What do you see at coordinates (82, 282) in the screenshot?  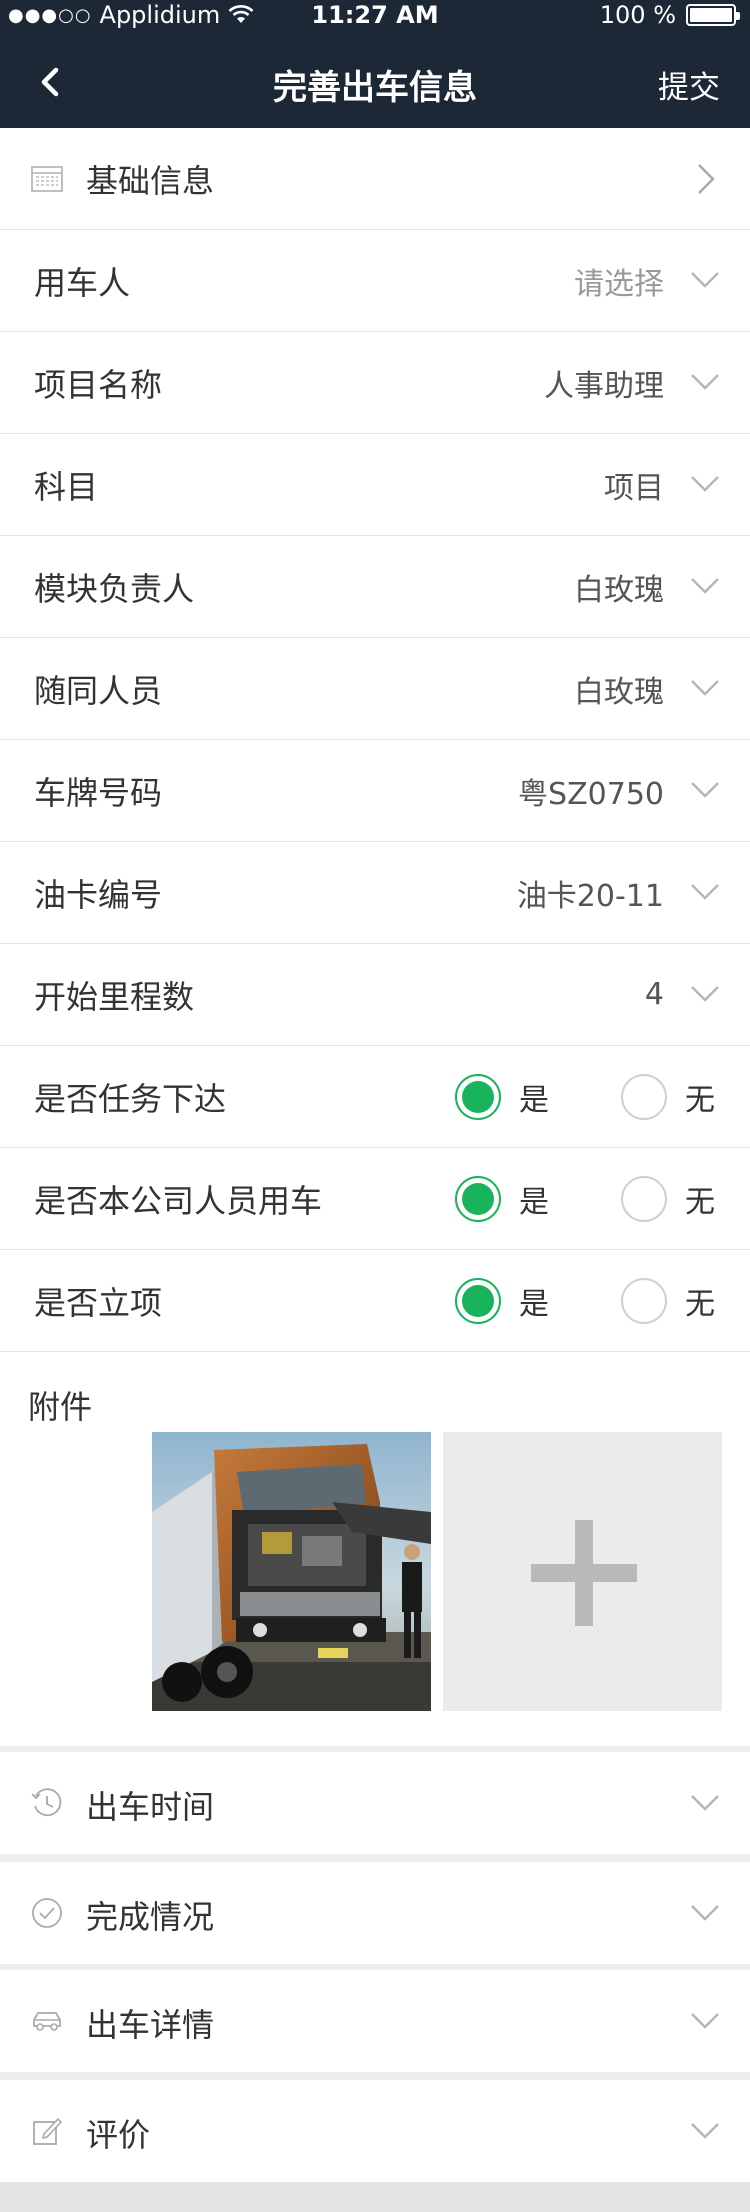 I see `field-label: 用车人` at bounding box center [82, 282].